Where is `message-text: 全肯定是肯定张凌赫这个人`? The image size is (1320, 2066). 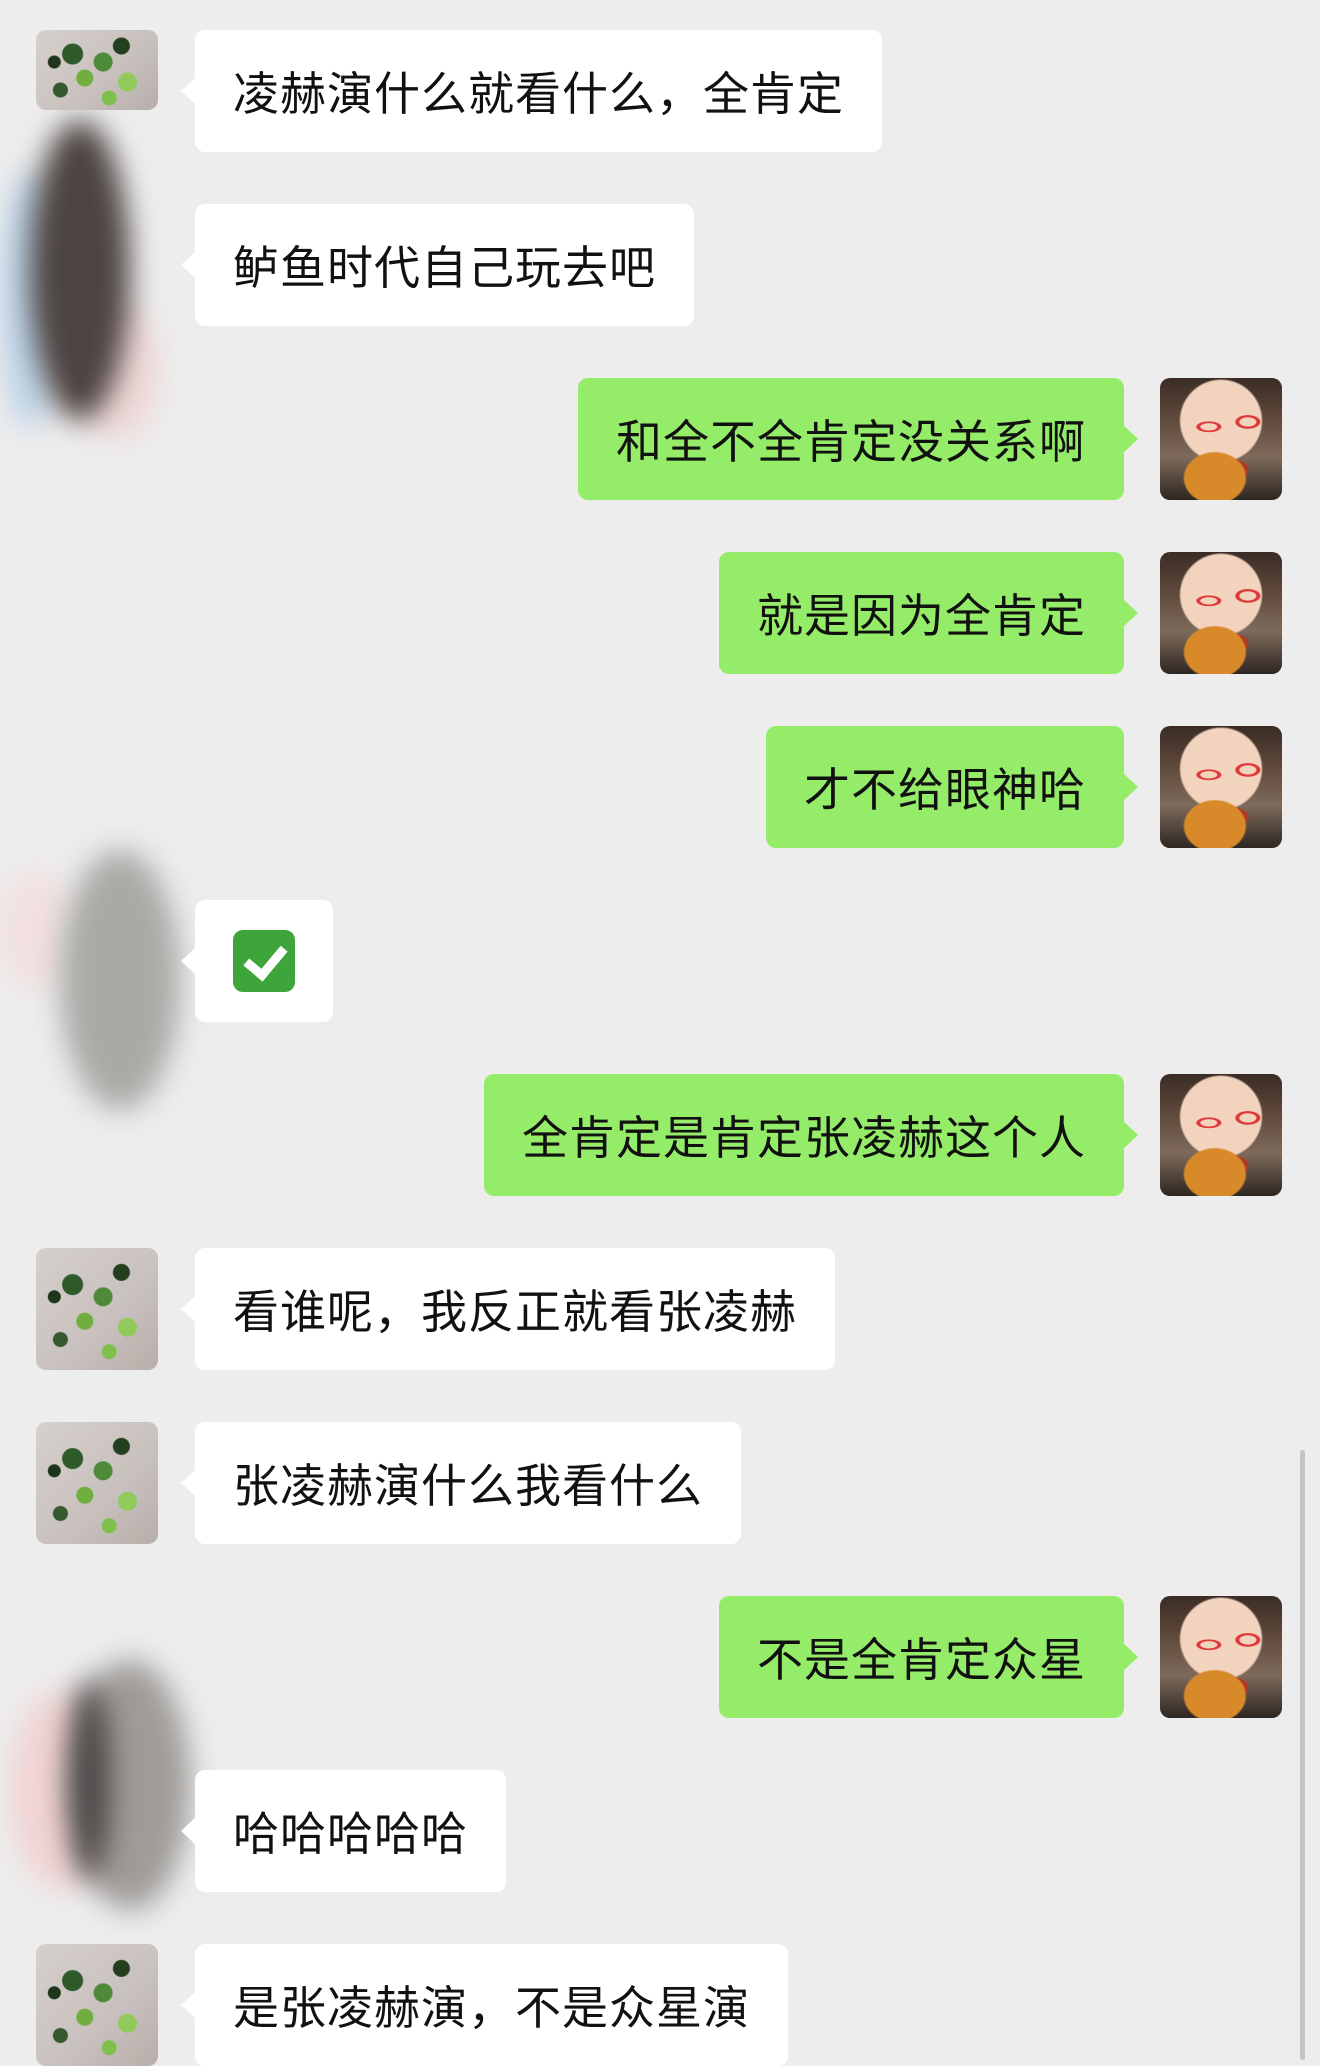
message-text: 全肯定是肯定张凌赫这个人 is located at coordinates (804, 1138).